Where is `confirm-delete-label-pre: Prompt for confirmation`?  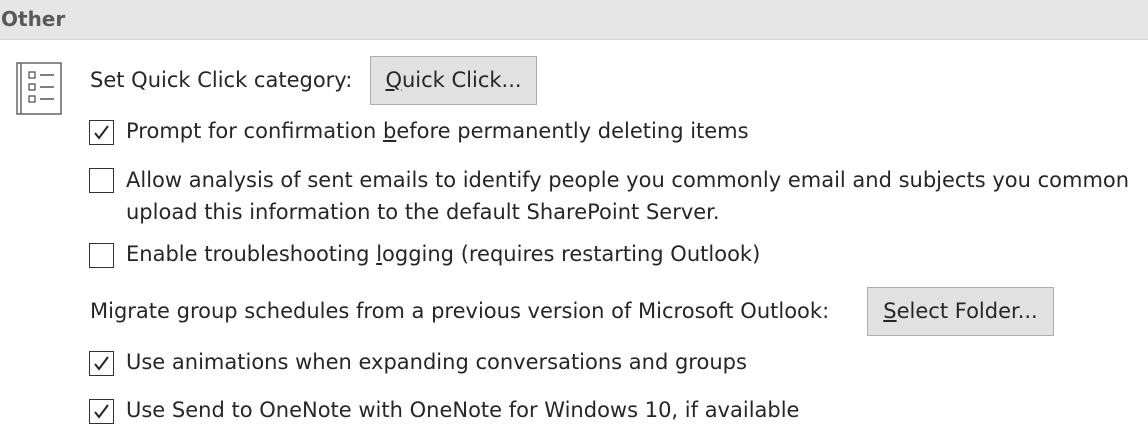
confirm-delete-label-pre: Prompt for confirmation is located at coordinates (254, 131).